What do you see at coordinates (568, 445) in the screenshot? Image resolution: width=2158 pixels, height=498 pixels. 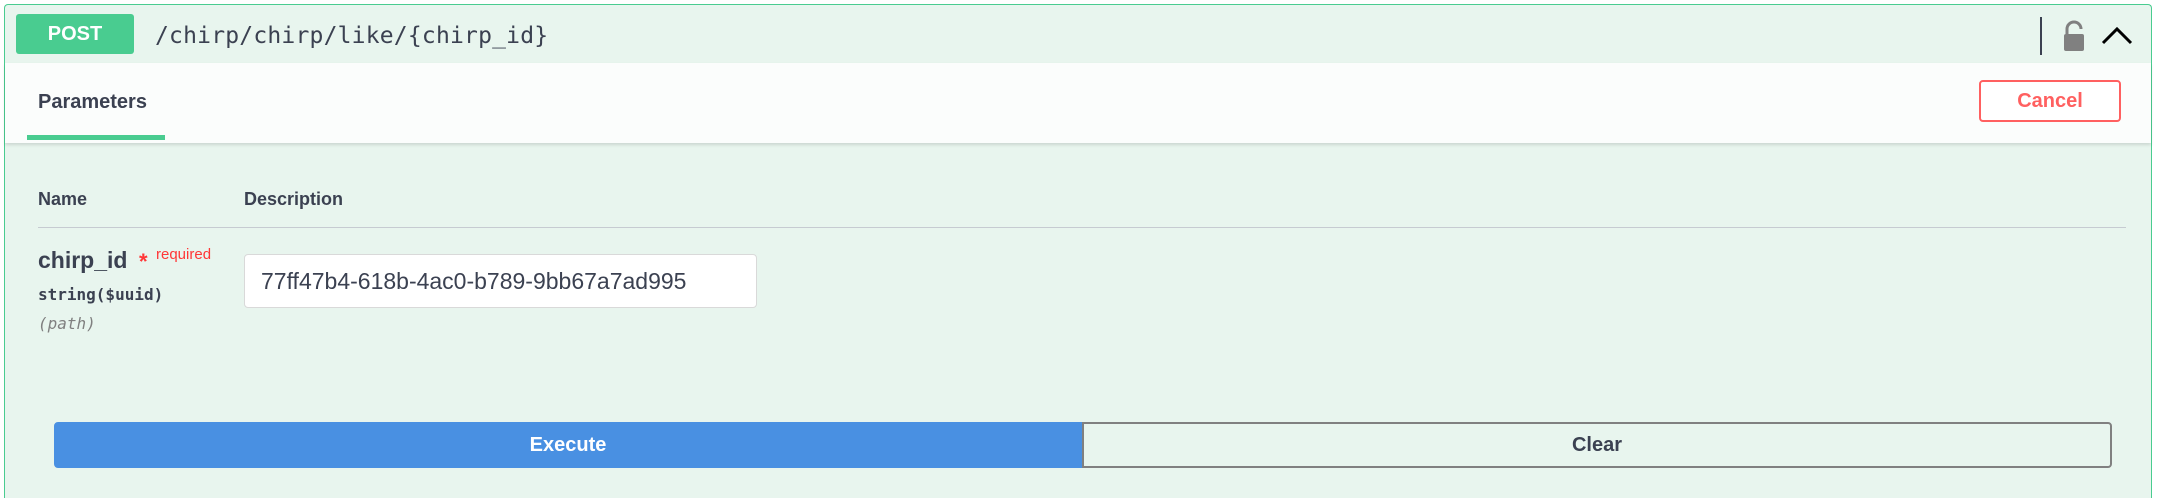 I see `execute-button: Execute` at bounding box center [568, 445].